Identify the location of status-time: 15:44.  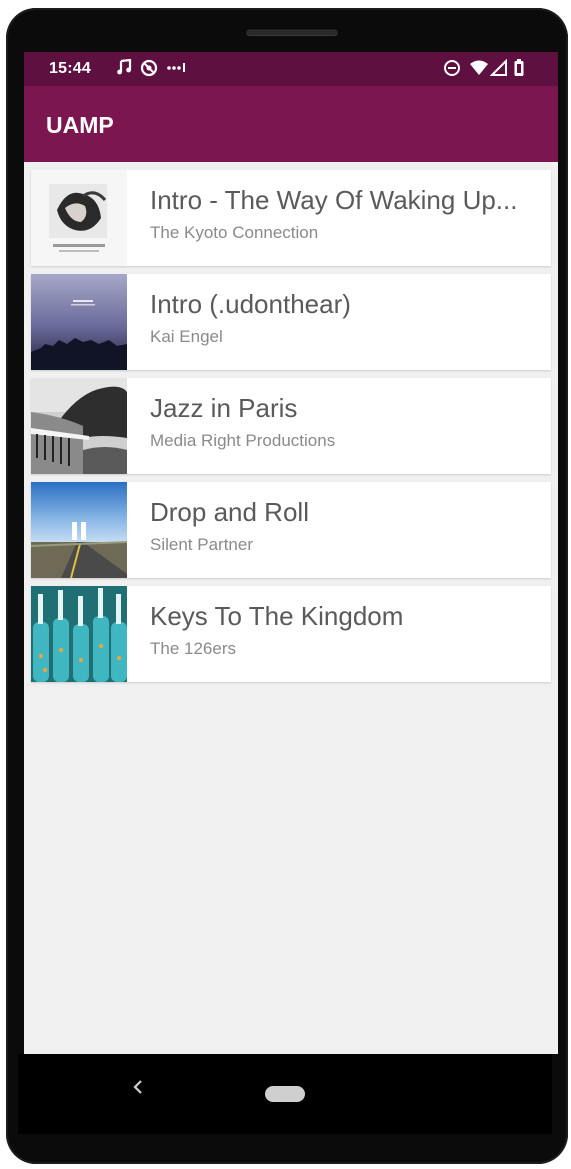
(70, 68).